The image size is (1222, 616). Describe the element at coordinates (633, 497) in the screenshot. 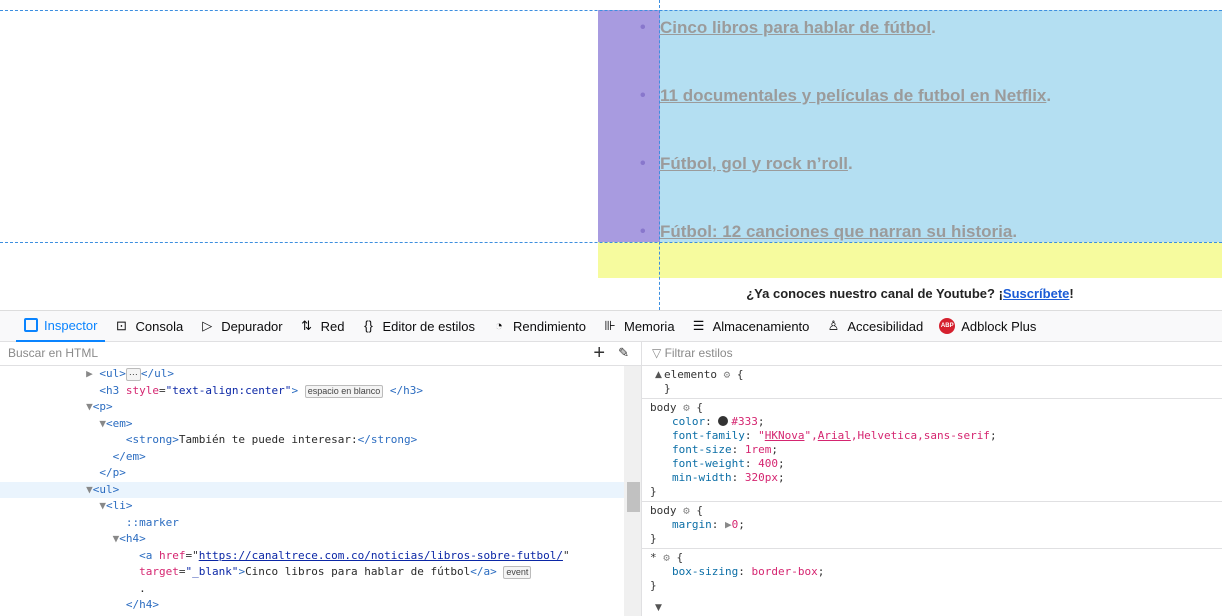

I see `markup-scrollbar-thumb` at that location.